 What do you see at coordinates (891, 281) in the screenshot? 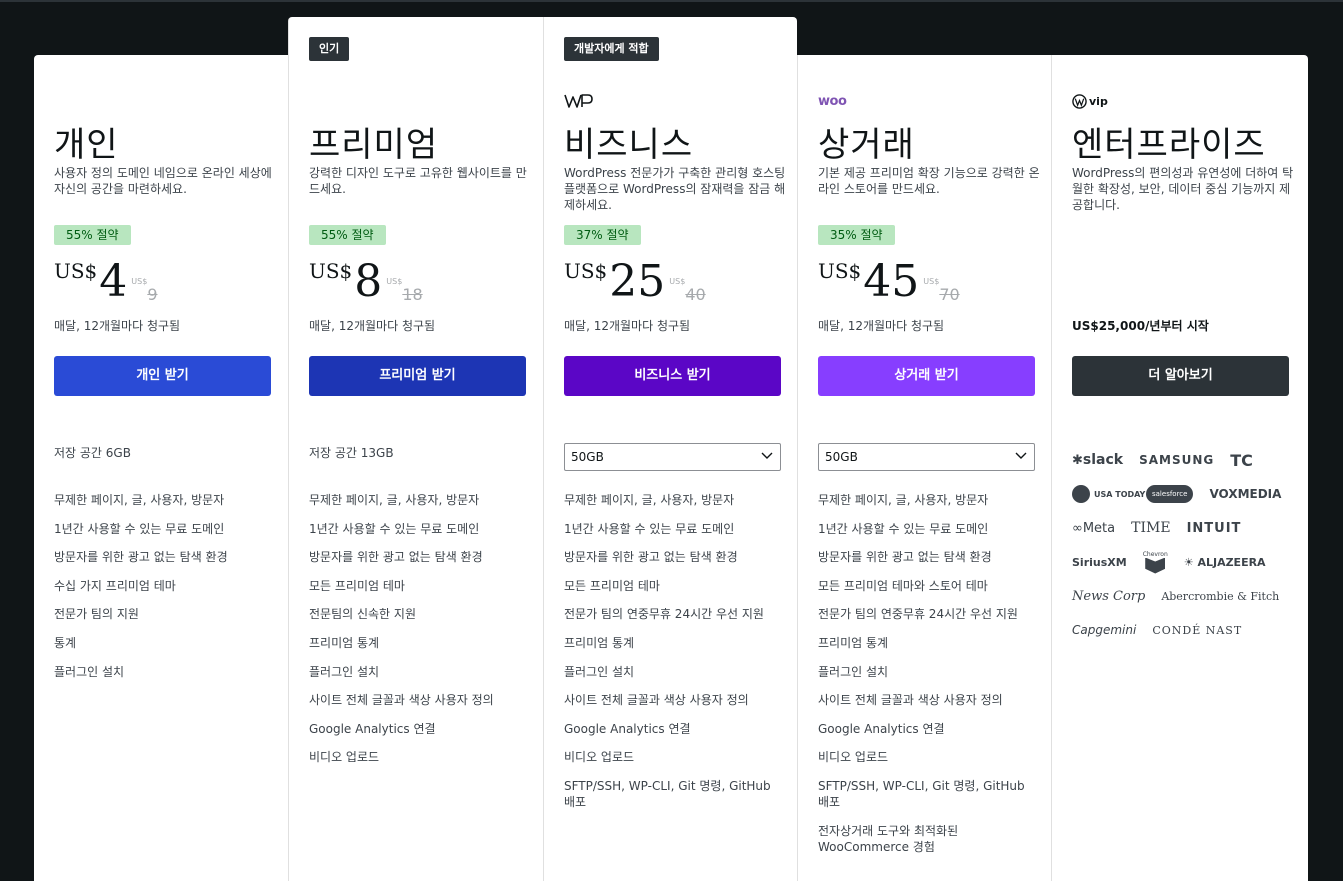
I see `price-amount: 45` at bounding box center [891, 281].